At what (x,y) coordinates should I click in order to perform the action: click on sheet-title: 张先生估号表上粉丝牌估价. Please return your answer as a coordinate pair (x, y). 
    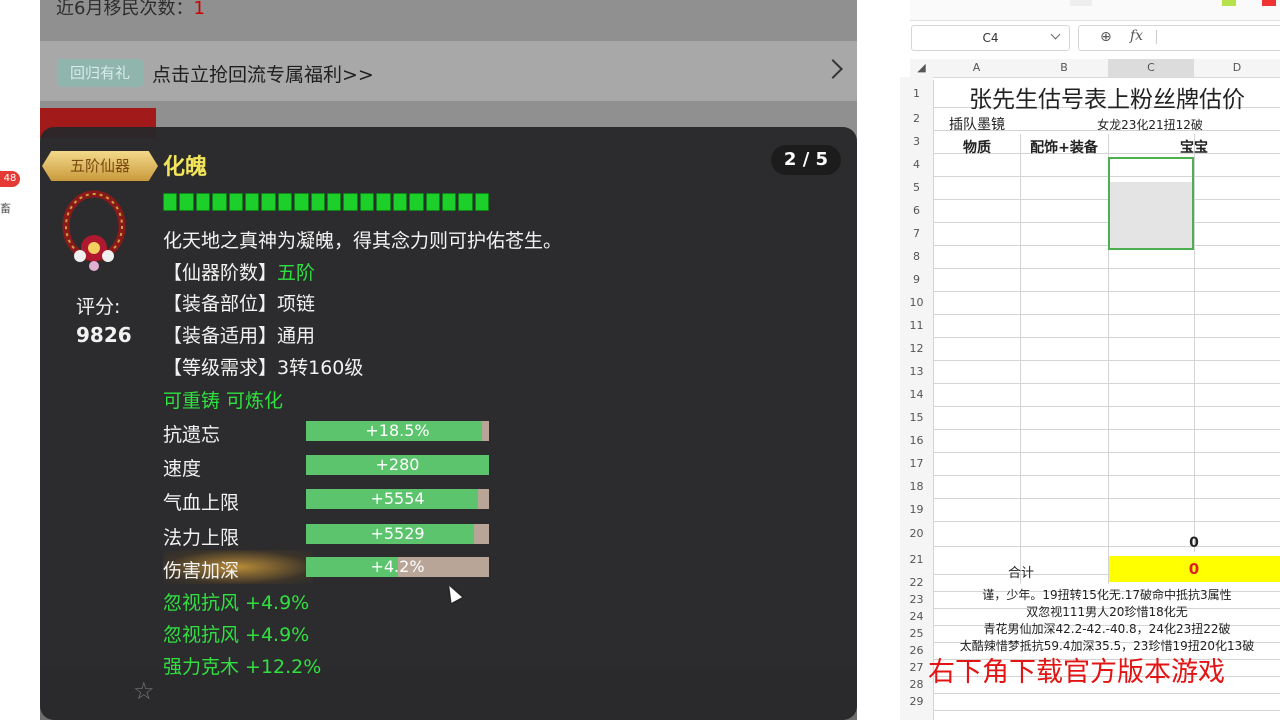
    Looking at the image, I should click on (1107, 97).